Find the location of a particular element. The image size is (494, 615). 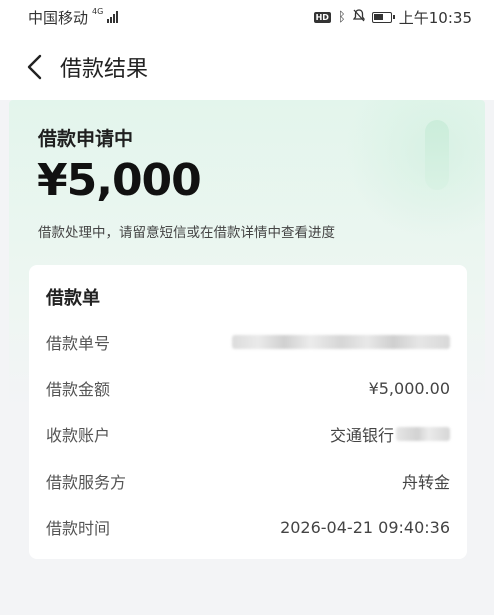

nav-bar: 借款结果 is located at coordinates (247, 67).